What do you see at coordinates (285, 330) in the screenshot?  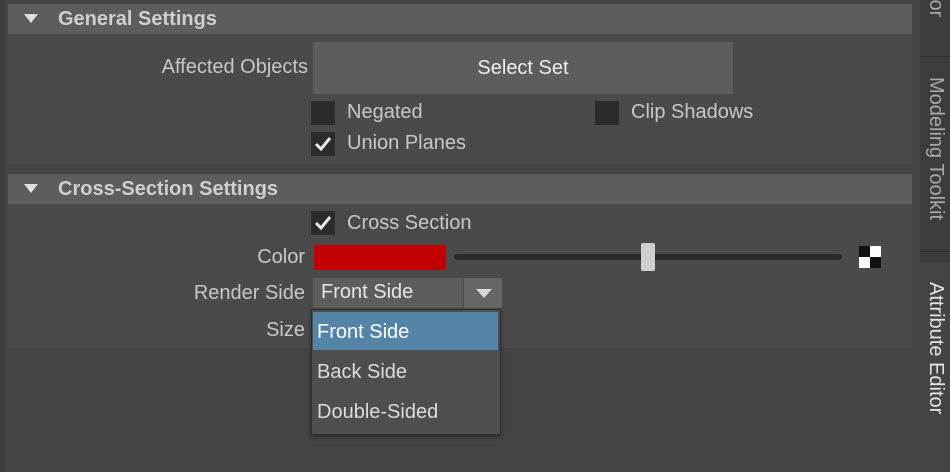 I see `size-label: Size` at bounding box center [285, 330].